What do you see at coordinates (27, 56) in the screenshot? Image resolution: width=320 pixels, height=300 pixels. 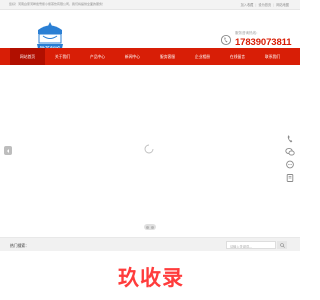 I see `nav-item-home: 网站首页` at bounding box center [27, 56].